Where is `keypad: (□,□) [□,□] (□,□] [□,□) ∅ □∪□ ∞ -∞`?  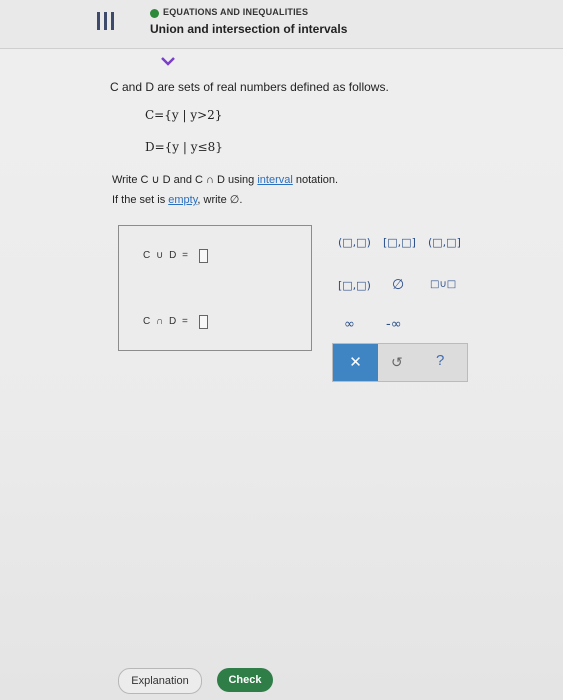
keypad: (□,□) [□,□] (□,□] [□,□) ∅ □∪□ ∞ -∞ is located at coordinates (399, 284).